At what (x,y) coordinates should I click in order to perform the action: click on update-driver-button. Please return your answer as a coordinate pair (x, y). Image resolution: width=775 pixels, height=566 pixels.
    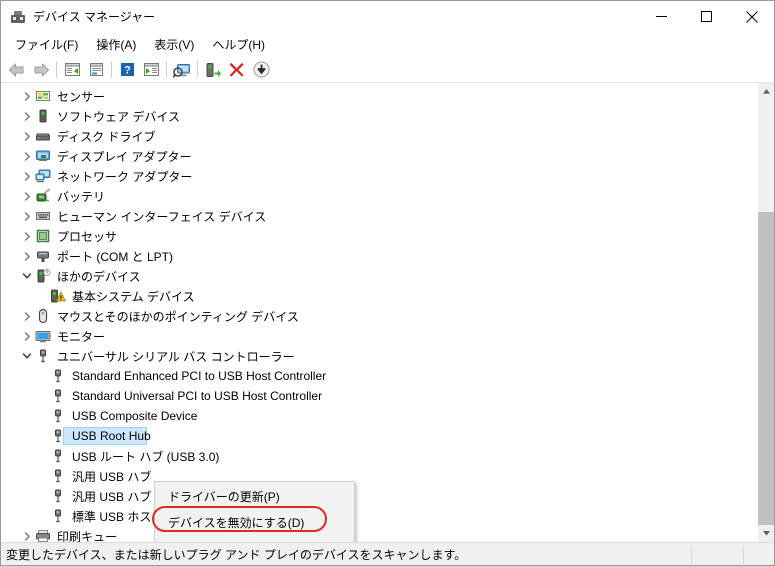
    Looking at the image, I should click on (213, 70).